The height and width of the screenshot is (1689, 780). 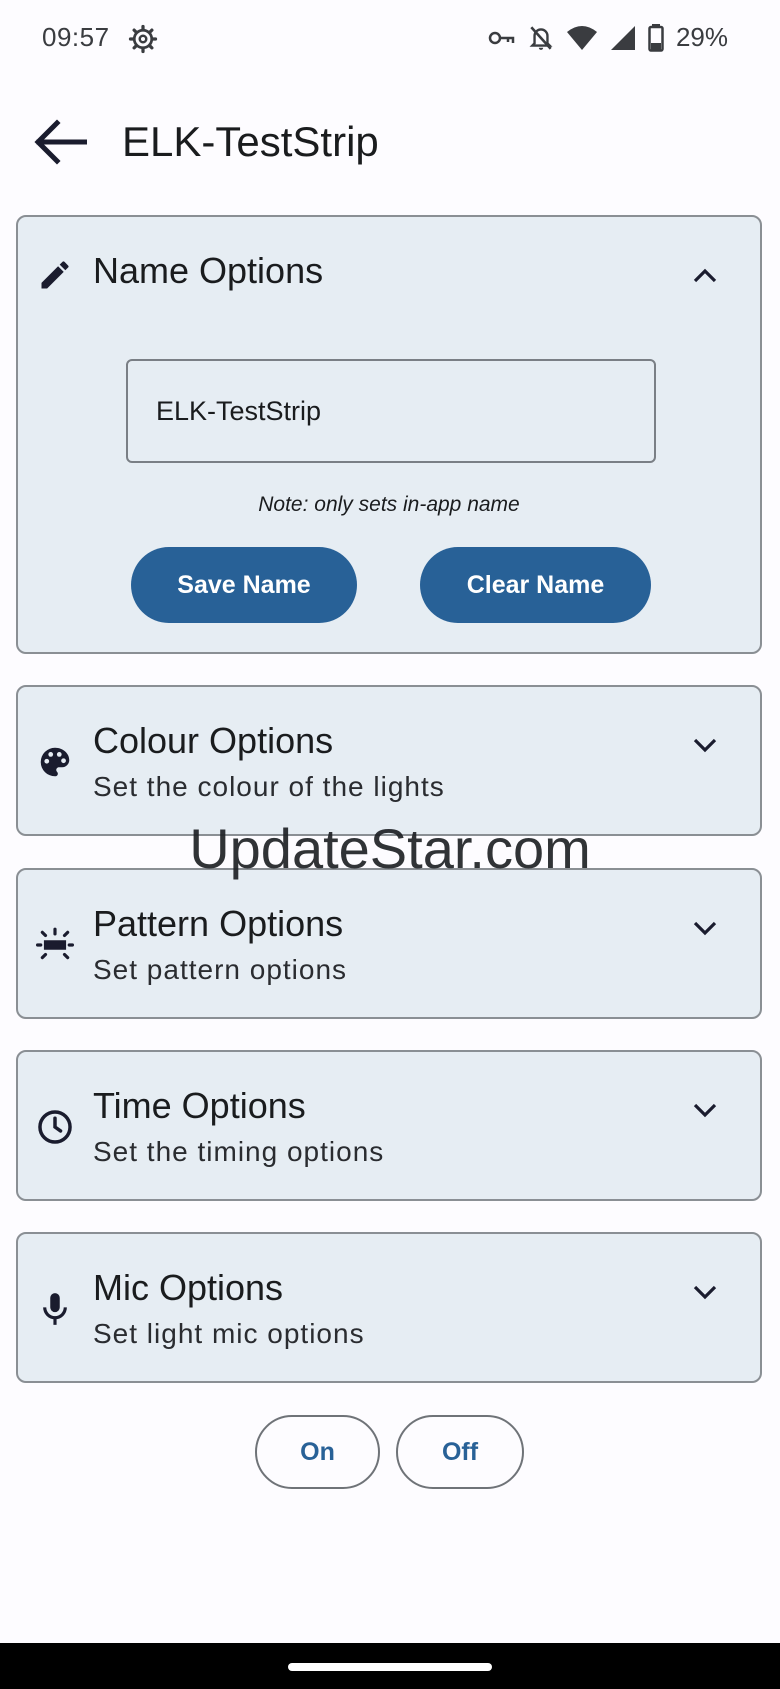 I want to click on page-title: ELK-TestStrip, so click(x=250, y=141).